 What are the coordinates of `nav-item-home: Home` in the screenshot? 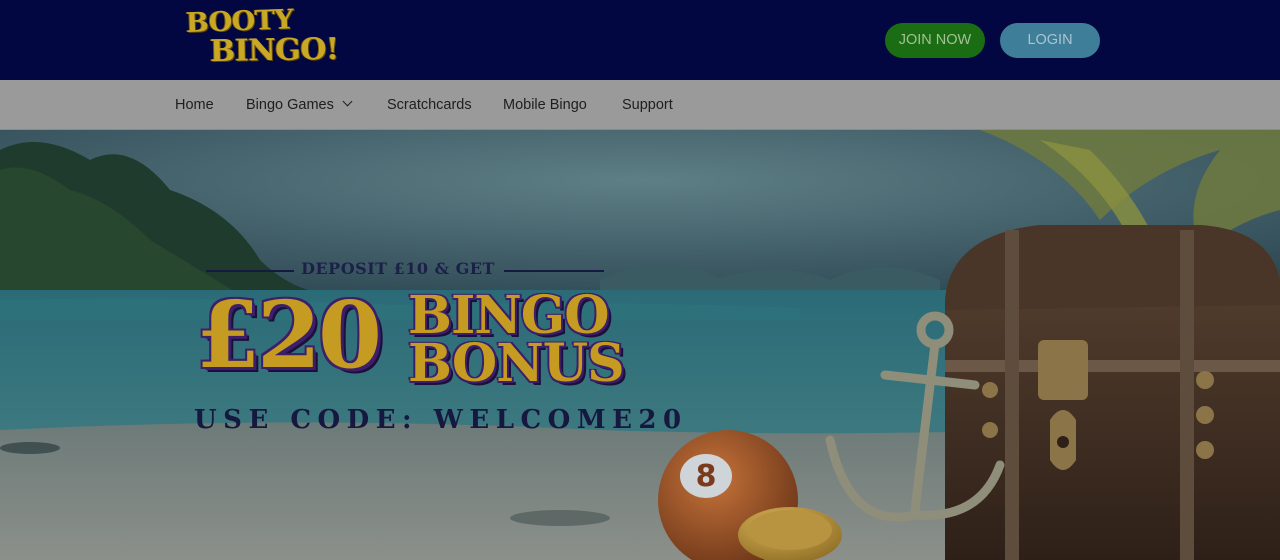 It's located at (194, 105).